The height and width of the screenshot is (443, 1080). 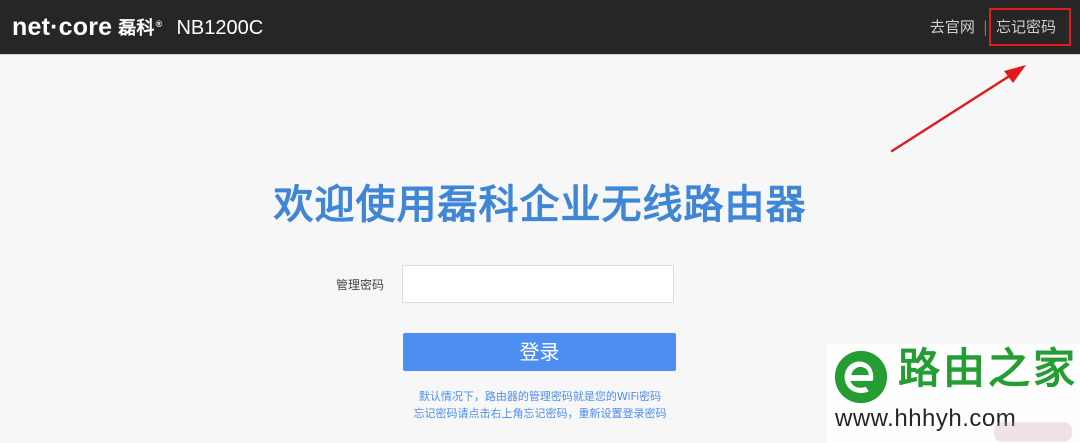 I want to click on header-nav: 去官网 | 忘记密码, so click(x=1005, y=27).